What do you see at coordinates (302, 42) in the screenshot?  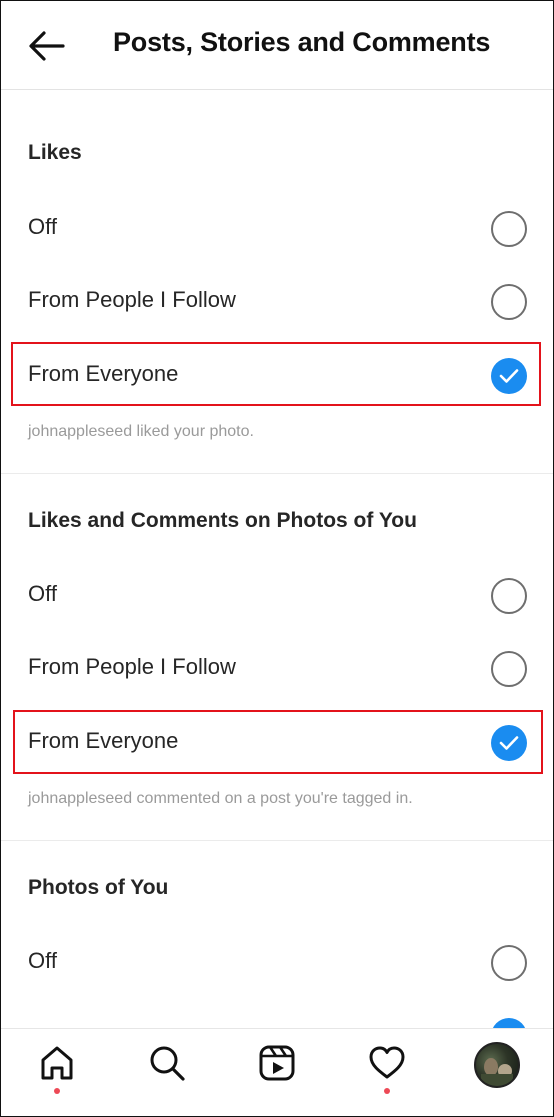 I see `page-title: Posts, Stories and Comments` at bounding box center [302, 42].